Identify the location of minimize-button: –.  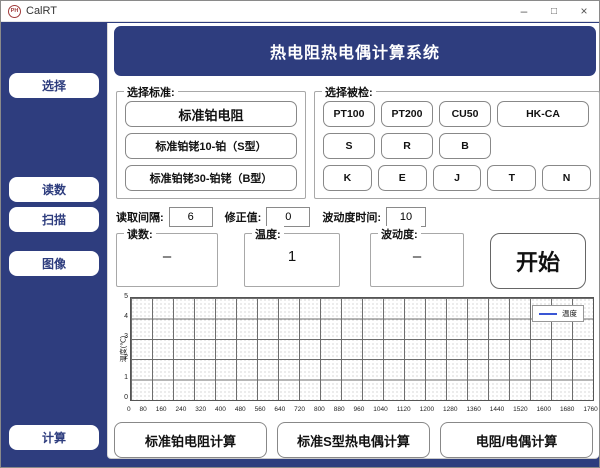
(524, 11).